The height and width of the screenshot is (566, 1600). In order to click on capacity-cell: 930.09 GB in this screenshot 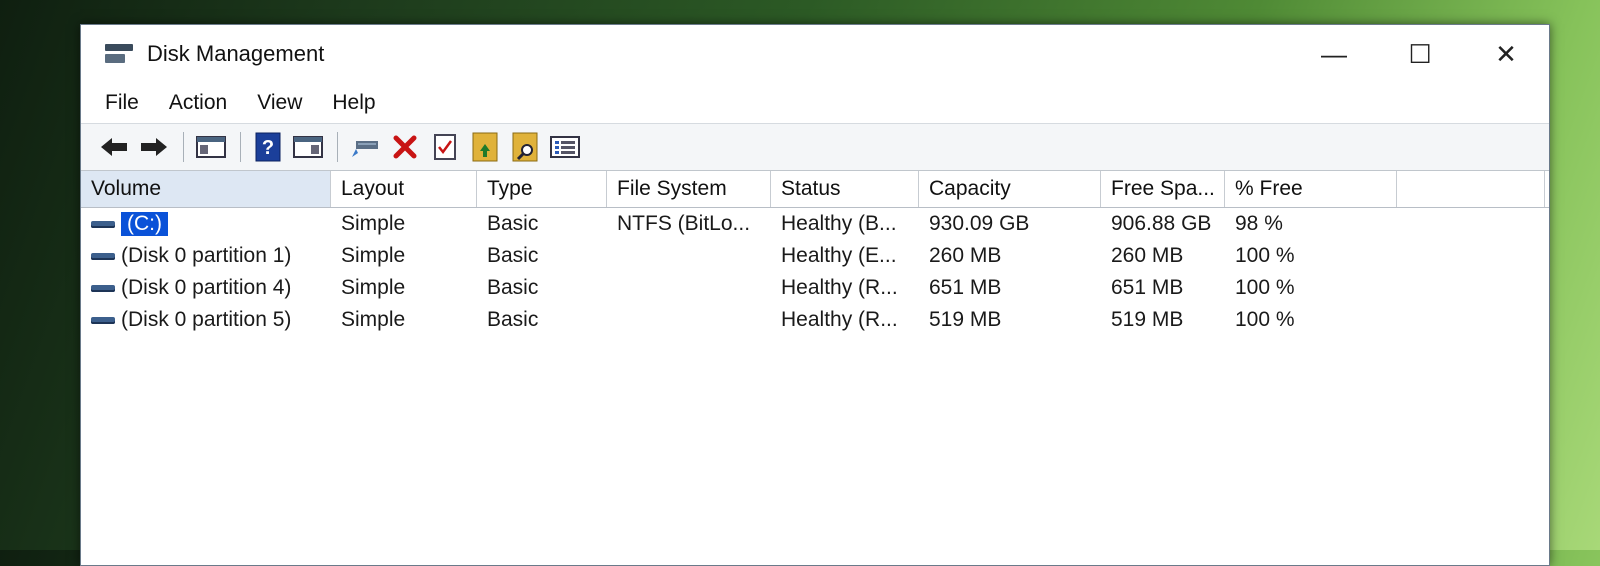, I will do `click(979, 223)`.